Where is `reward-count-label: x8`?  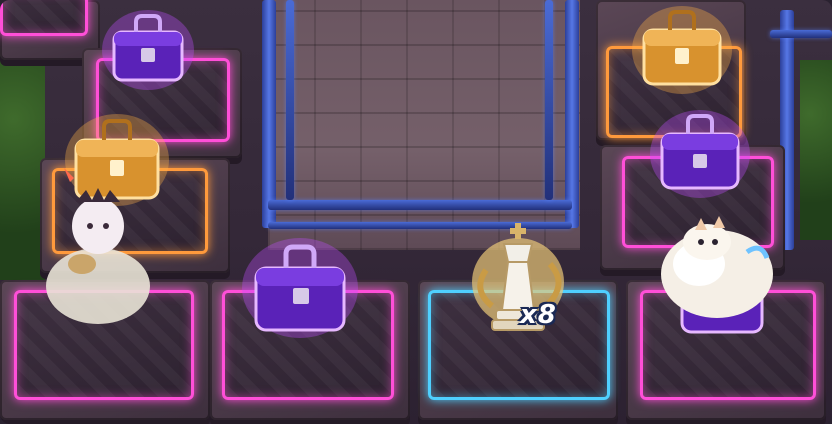 reward-count-label: x8 is located at coordinates (538, 315).